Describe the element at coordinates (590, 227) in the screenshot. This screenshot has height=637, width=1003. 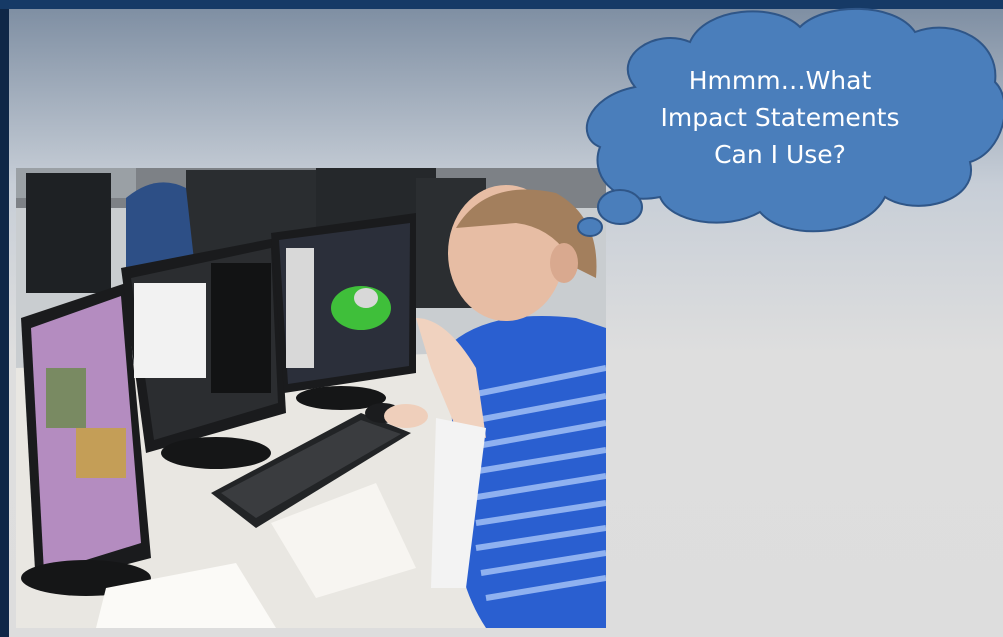
I see `cloud-bubble-small` at that location.